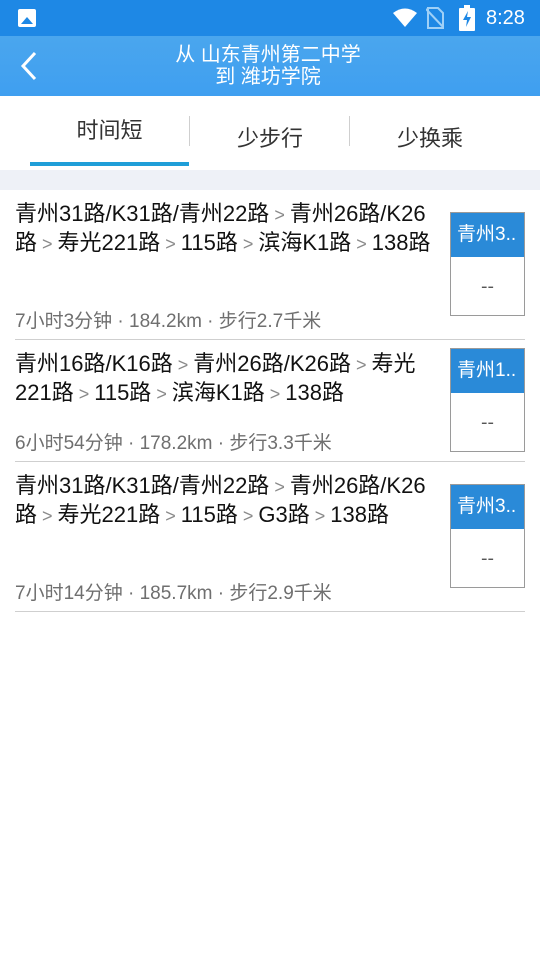  Describe the element at coordinates (168, 321) in the screenshot. I see `route-meta: 7小时3分钟 · 184.2km · 步行2.7千米` at that location.